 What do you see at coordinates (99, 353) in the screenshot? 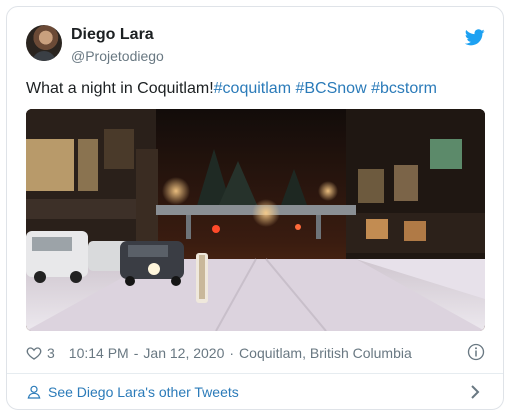
I see `tweet-time: 10:14 PM` at bounding box center [99, 353].